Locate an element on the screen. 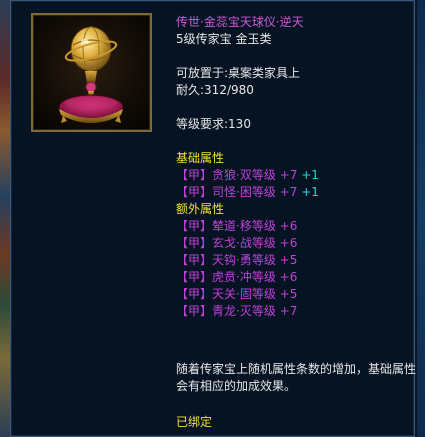 This screenshot has height=437, width=425. item-description: 随着传家宝上随机属性条数的增加，基础属性 会有相应的加成效果。 is located at coordinates (298, 378).